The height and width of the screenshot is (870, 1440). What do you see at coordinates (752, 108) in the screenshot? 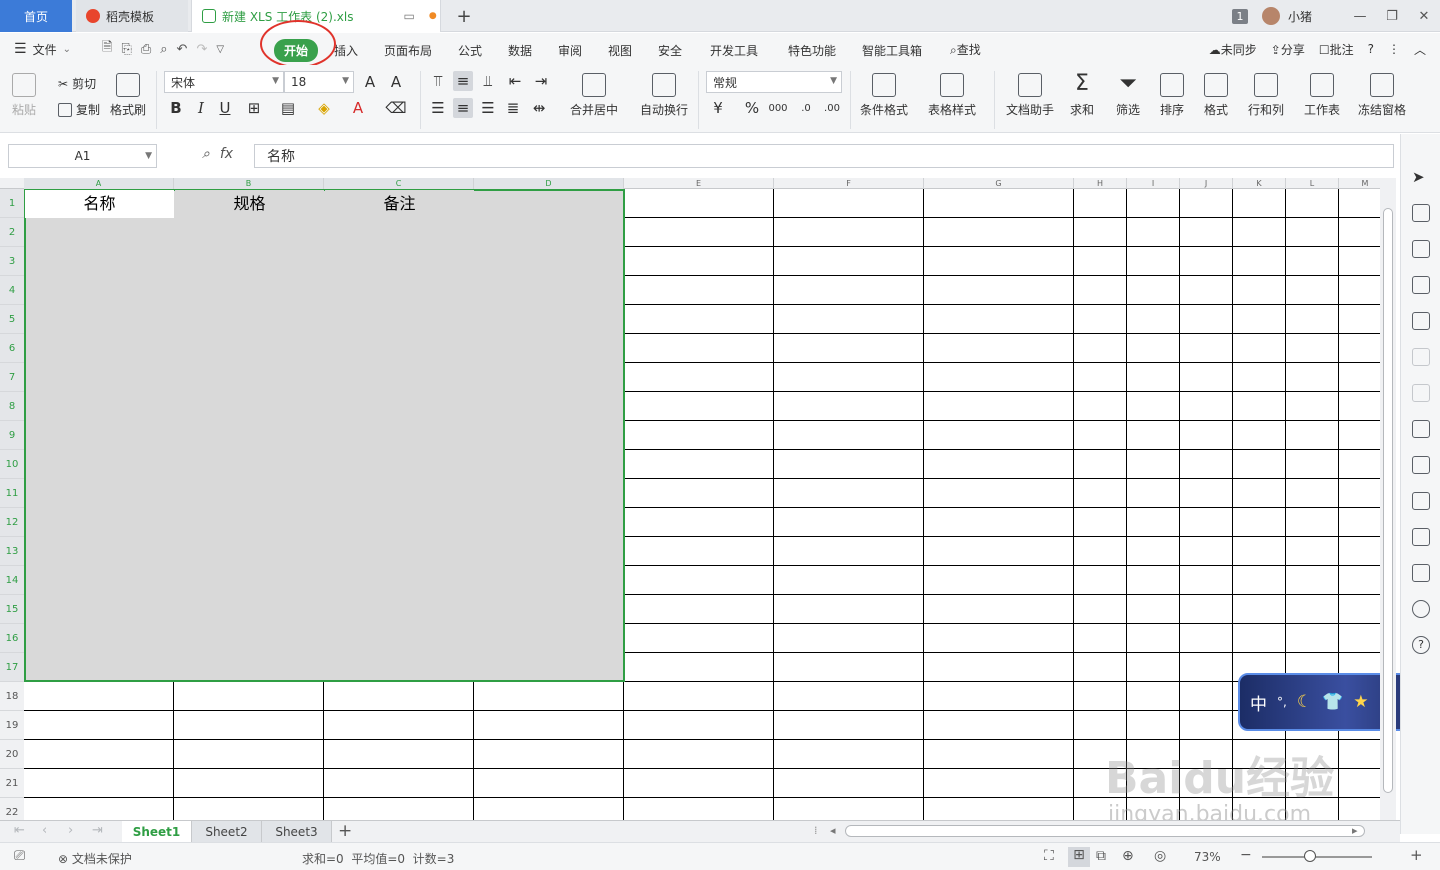
I see `percent-button: %` at bounding box center [752, 108].